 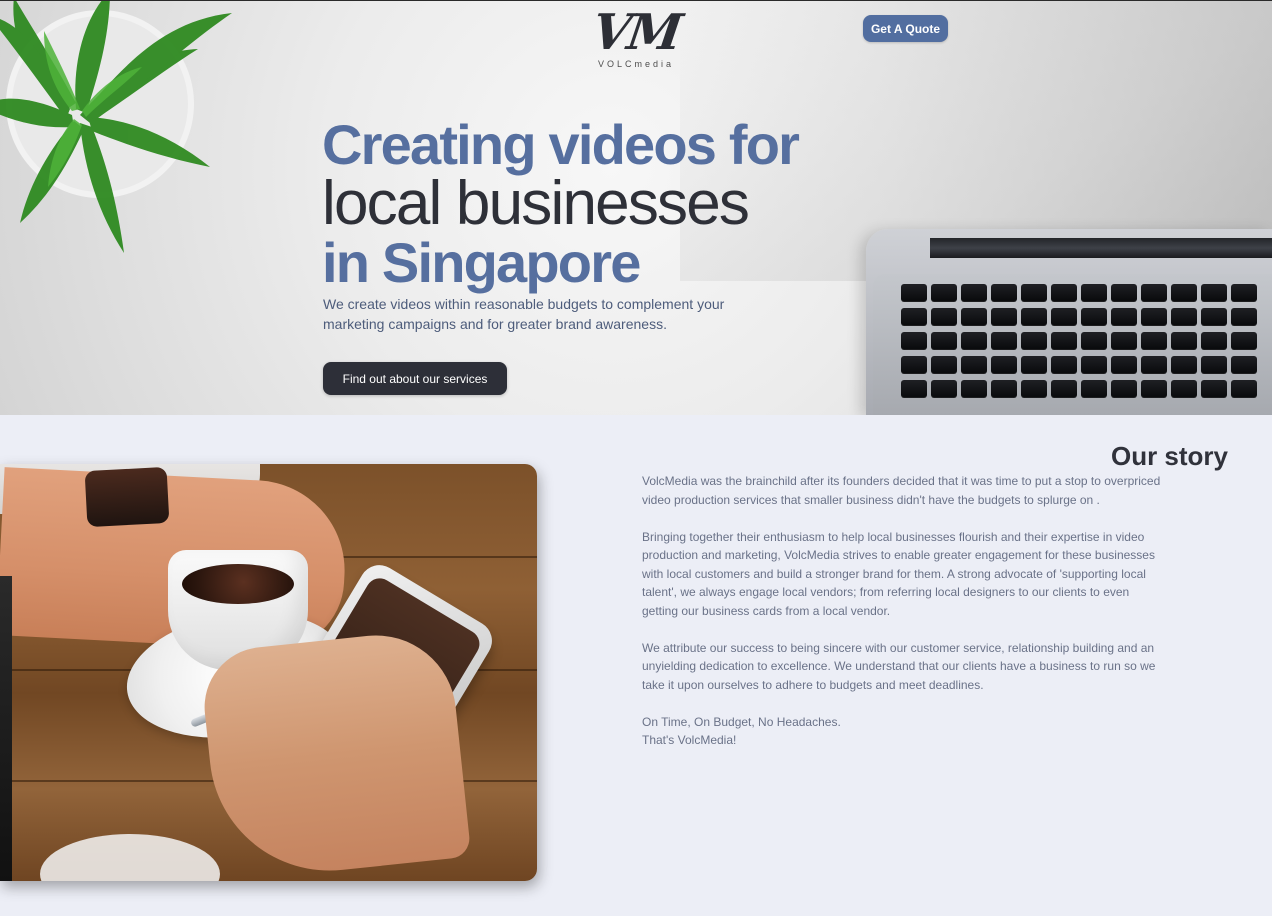 I want to click on services-button: Find out about our services, so click(x=415, y=378).